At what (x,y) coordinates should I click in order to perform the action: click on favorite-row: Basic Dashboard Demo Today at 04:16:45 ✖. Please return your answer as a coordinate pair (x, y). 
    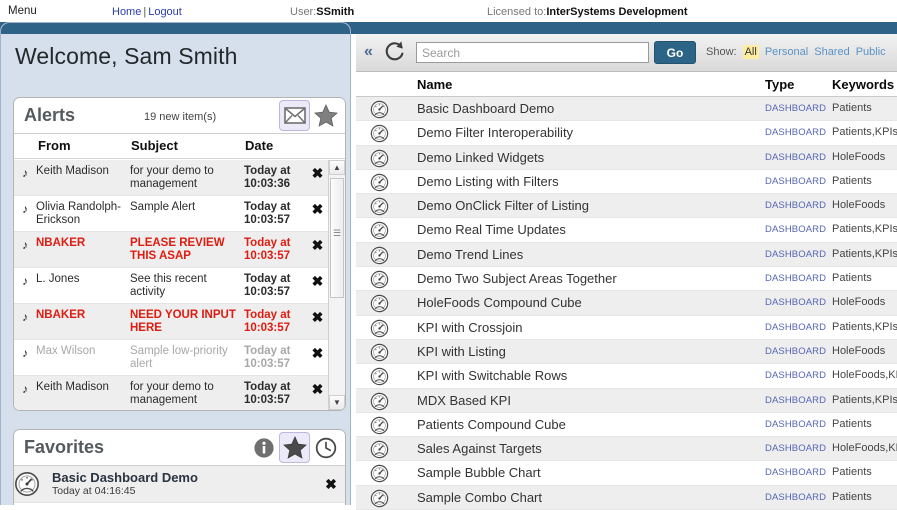
    Looking at the image, I should click on (179, 484).